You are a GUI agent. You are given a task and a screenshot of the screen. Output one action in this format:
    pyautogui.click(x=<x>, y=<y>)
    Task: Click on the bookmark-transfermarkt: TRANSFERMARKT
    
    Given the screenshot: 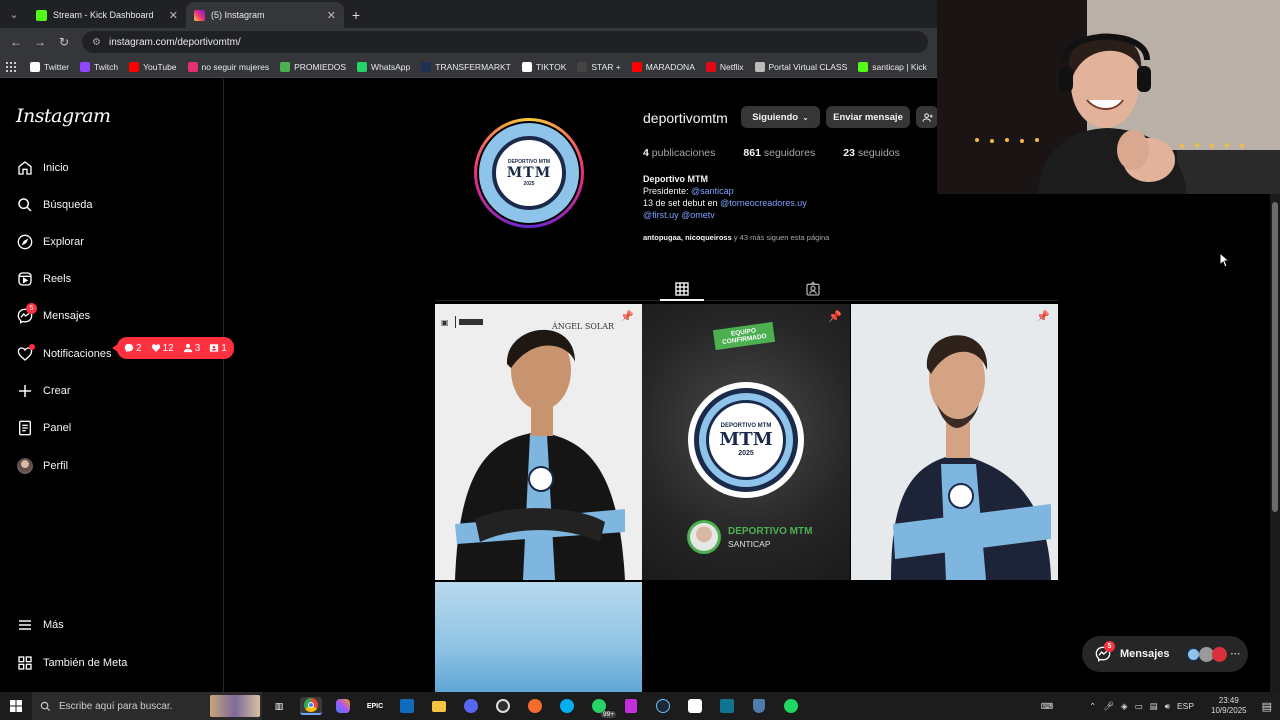 What is the action you would take?
    pyautogui.click(x=466, y=66)
    